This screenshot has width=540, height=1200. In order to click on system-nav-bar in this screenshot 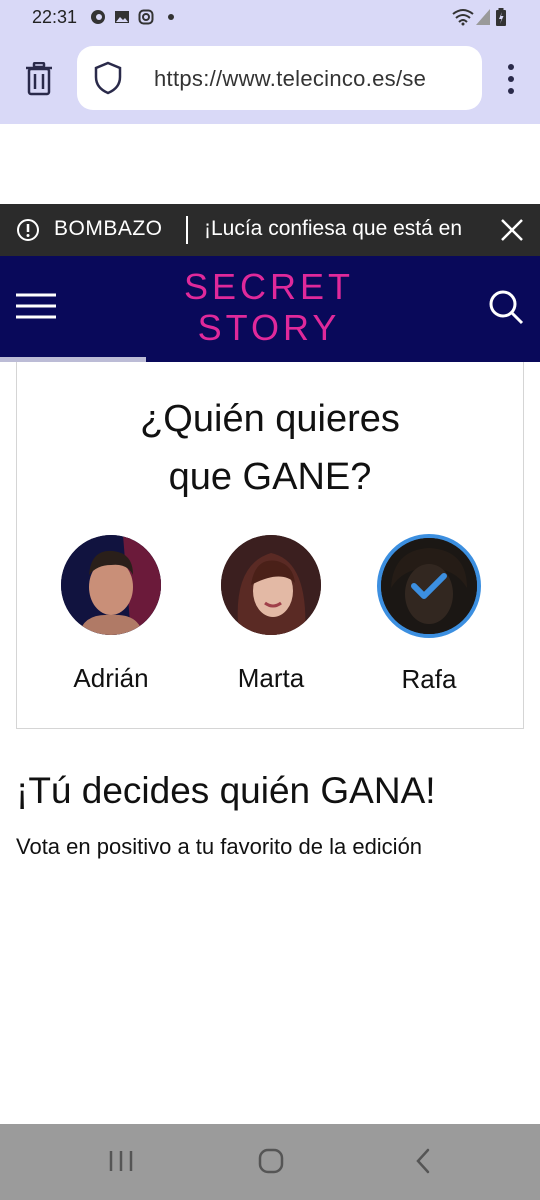, I will do `click(270, 1162)`.